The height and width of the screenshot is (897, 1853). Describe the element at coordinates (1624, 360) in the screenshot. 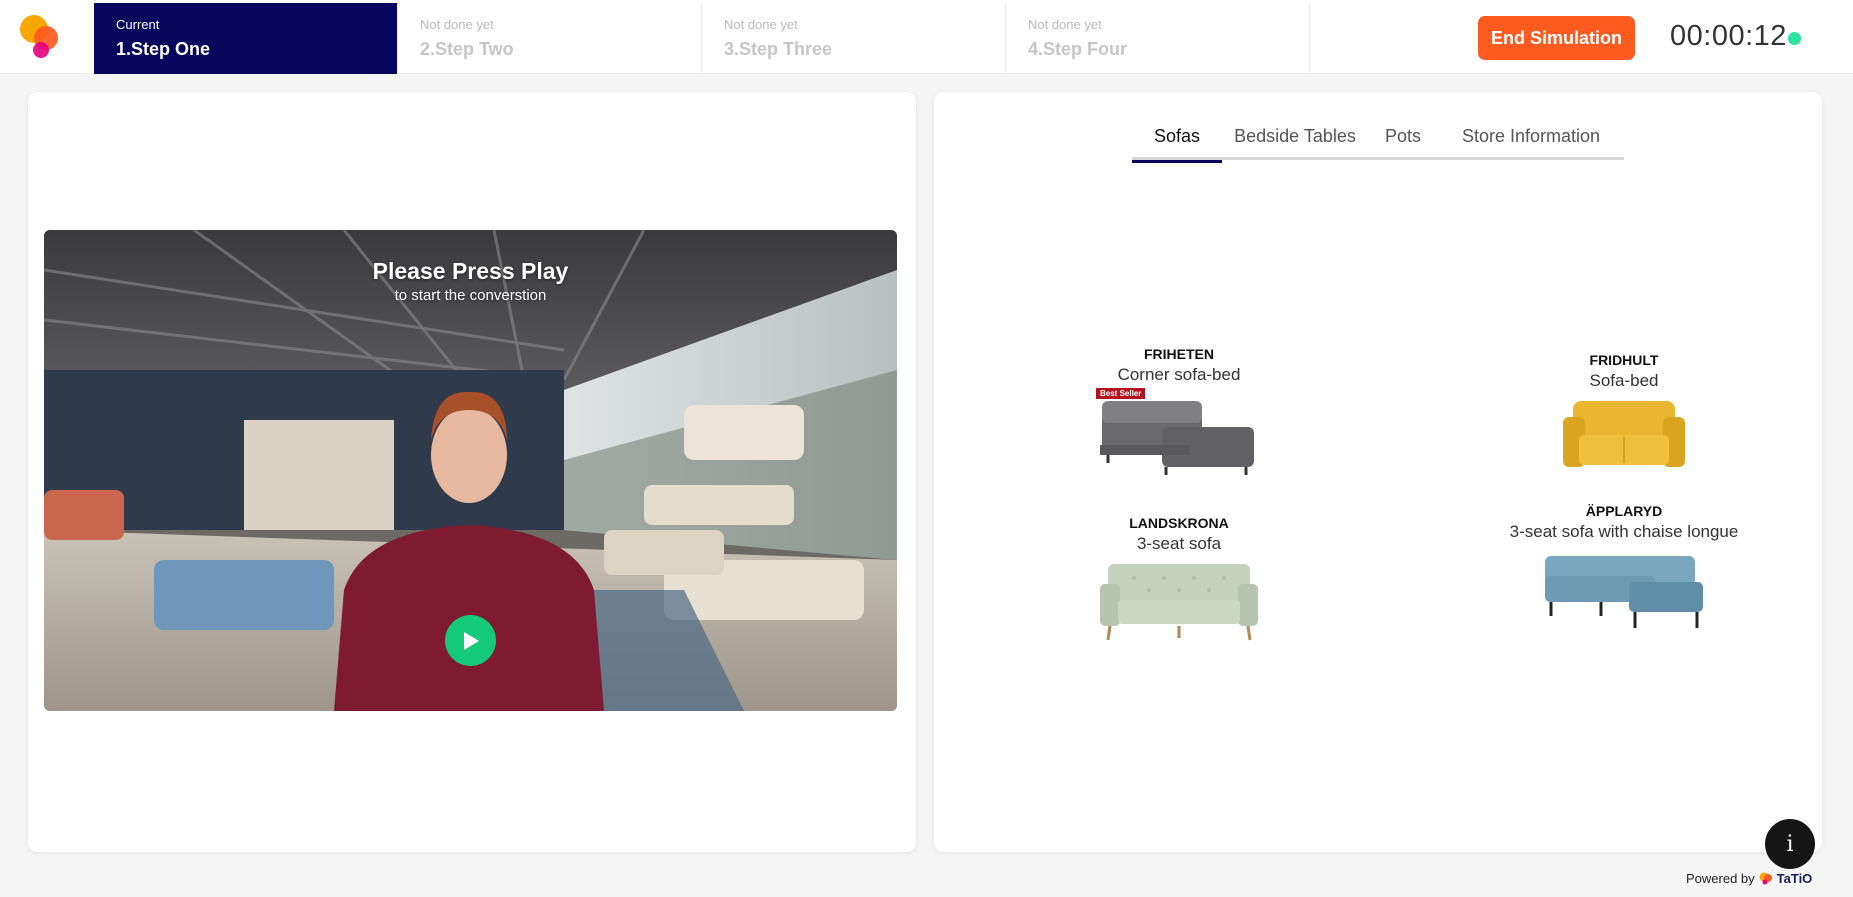

I see `product-name: FRIDHULT` at that location.